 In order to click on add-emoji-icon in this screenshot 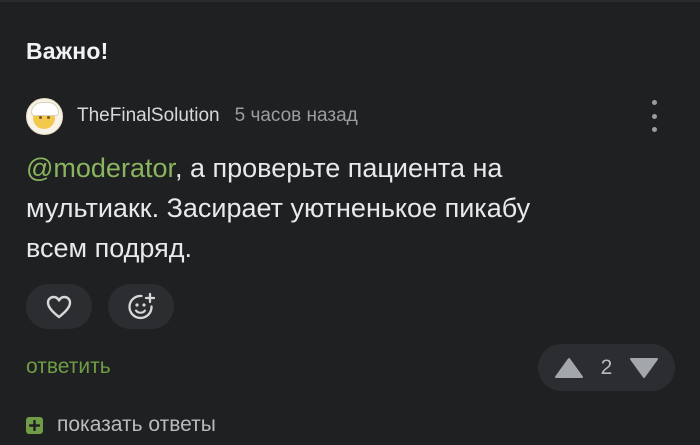, I will do `click(142, 305)`.